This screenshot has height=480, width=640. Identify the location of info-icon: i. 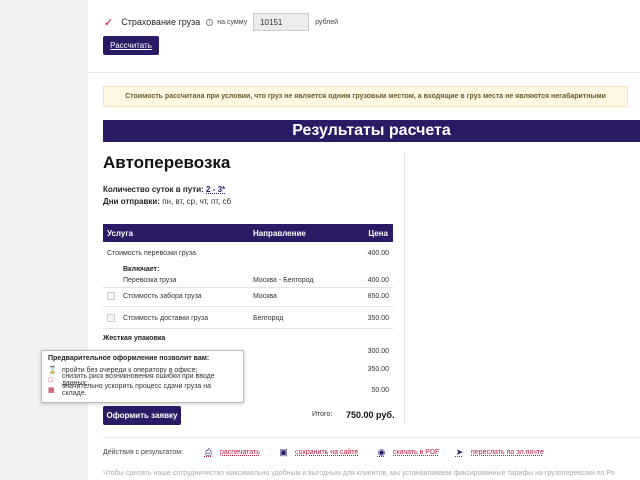
(210, 22).